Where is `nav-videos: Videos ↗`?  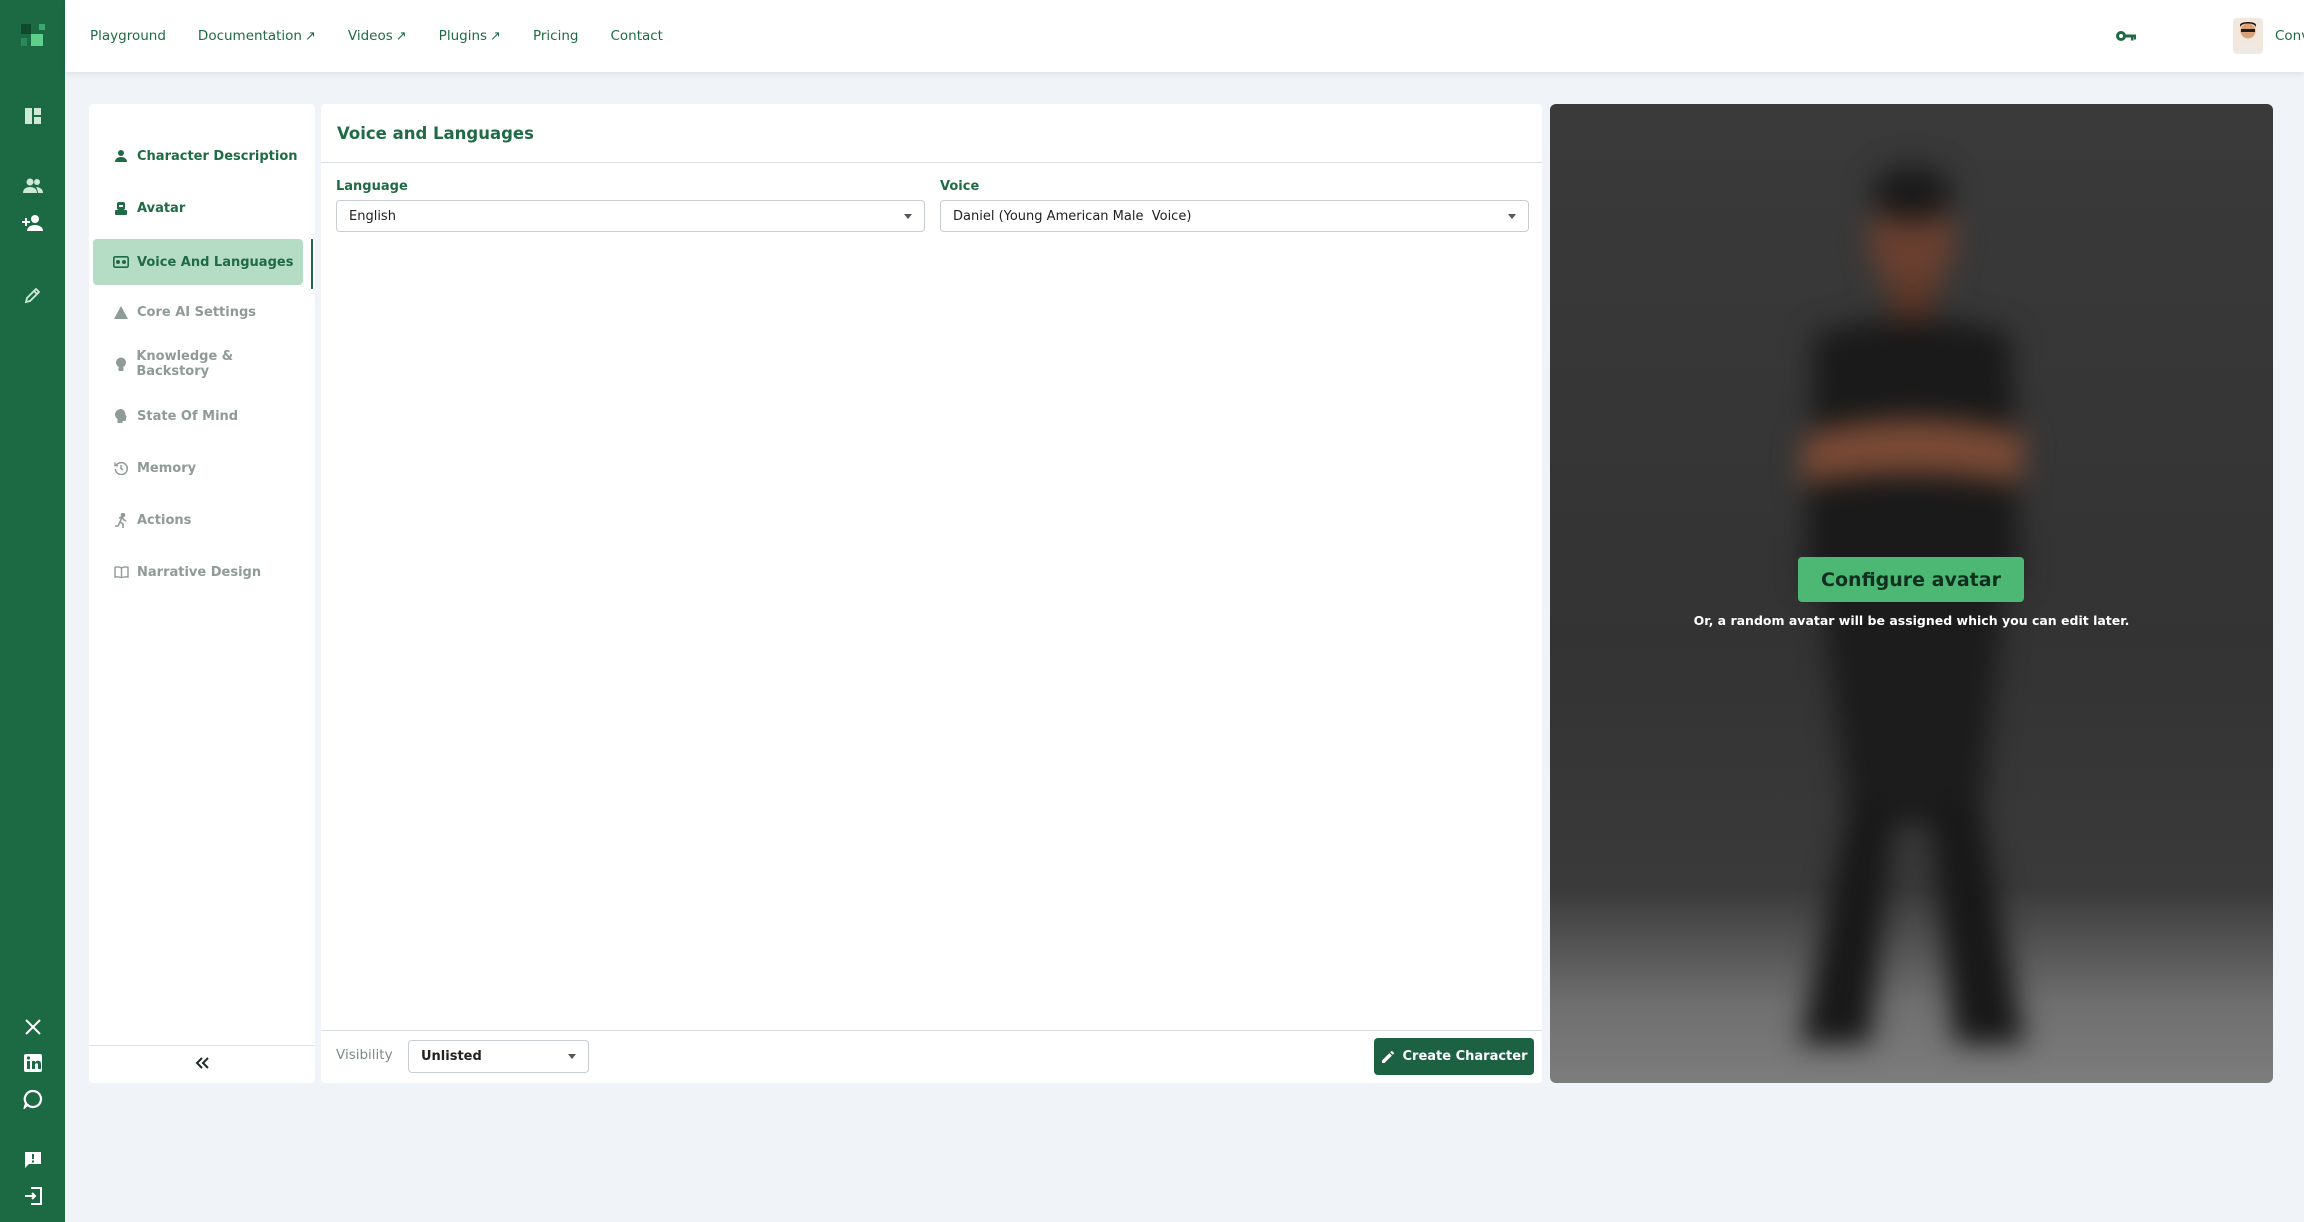 nav-videos: Videos ↗ is located at coordinates (377, 36).